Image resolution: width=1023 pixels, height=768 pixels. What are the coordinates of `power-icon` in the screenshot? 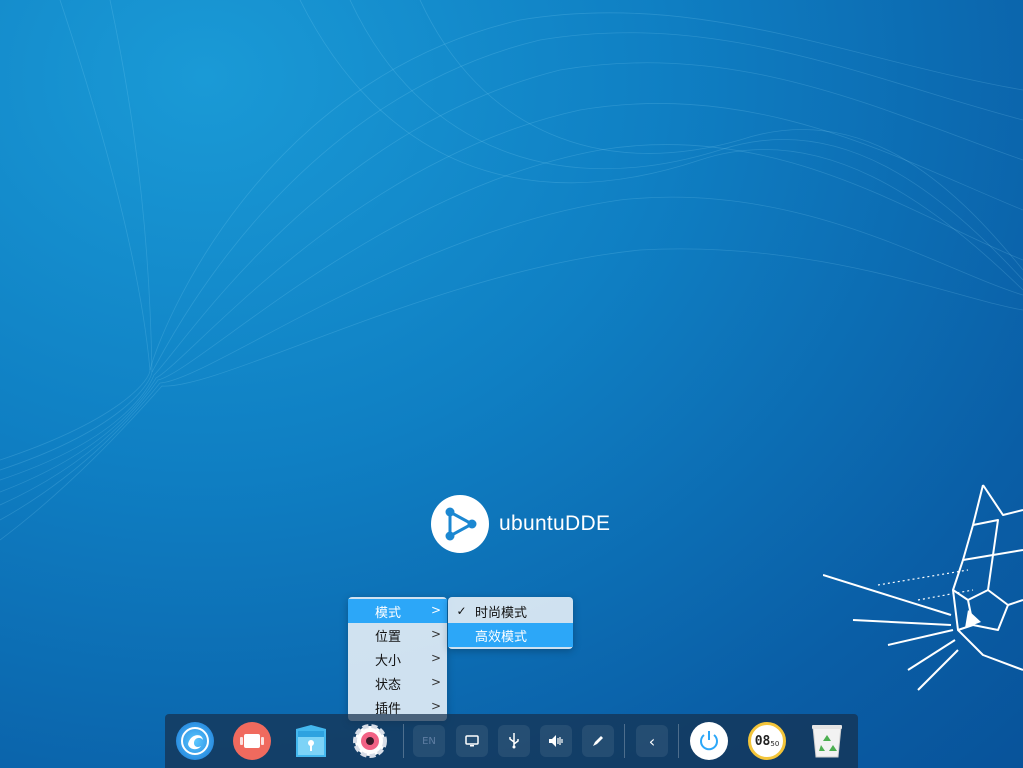 It's located at (709, 741).